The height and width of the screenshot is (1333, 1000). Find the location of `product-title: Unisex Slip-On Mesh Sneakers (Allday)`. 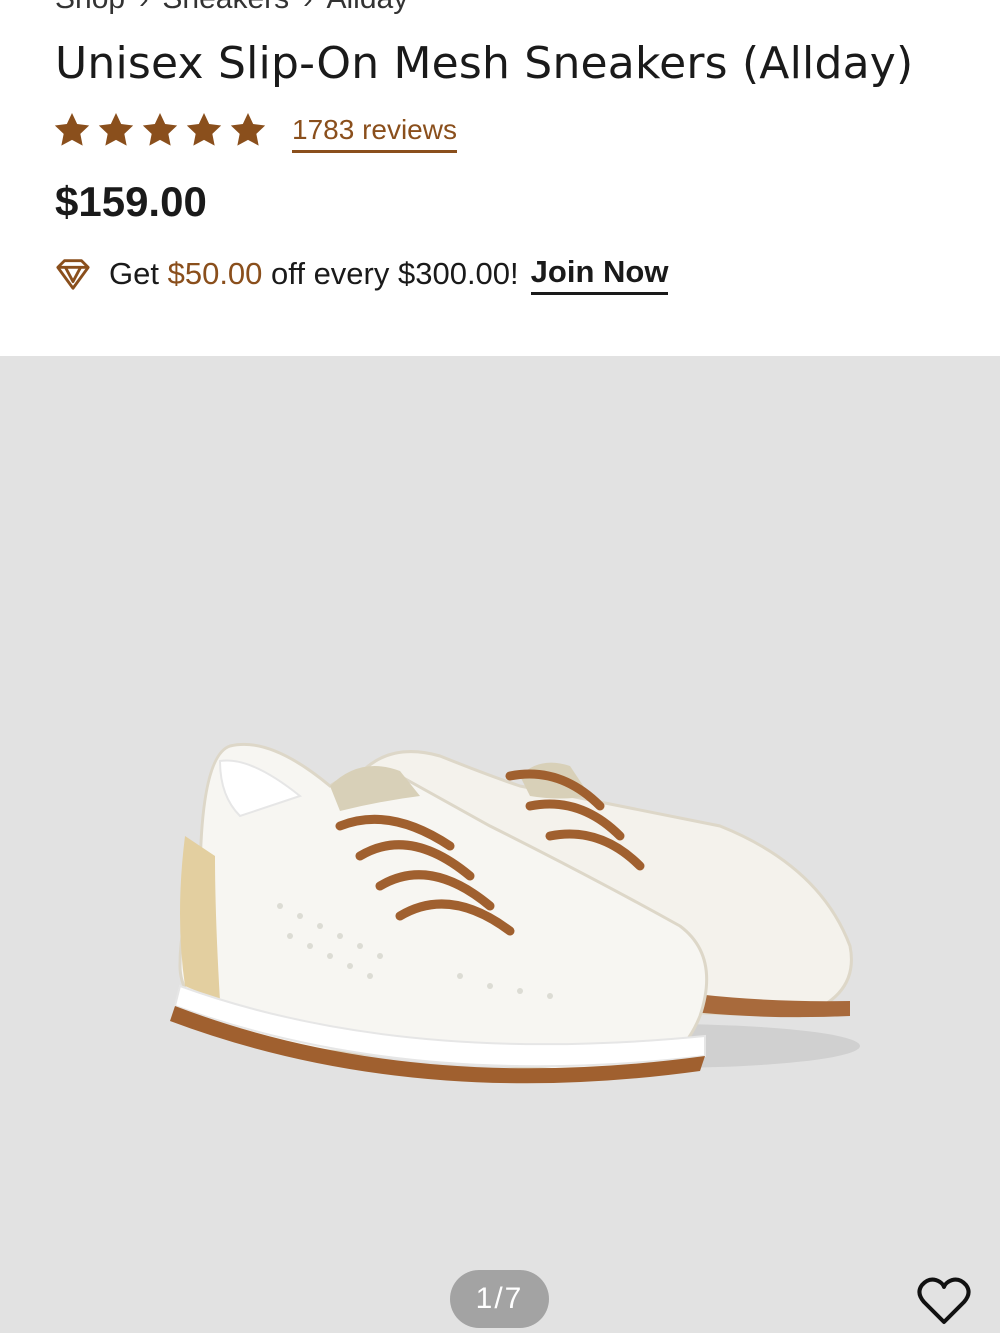

product-title: Unisex Slip-On Mesh Sneakers (Allday) is located at coordinates (484, 63).